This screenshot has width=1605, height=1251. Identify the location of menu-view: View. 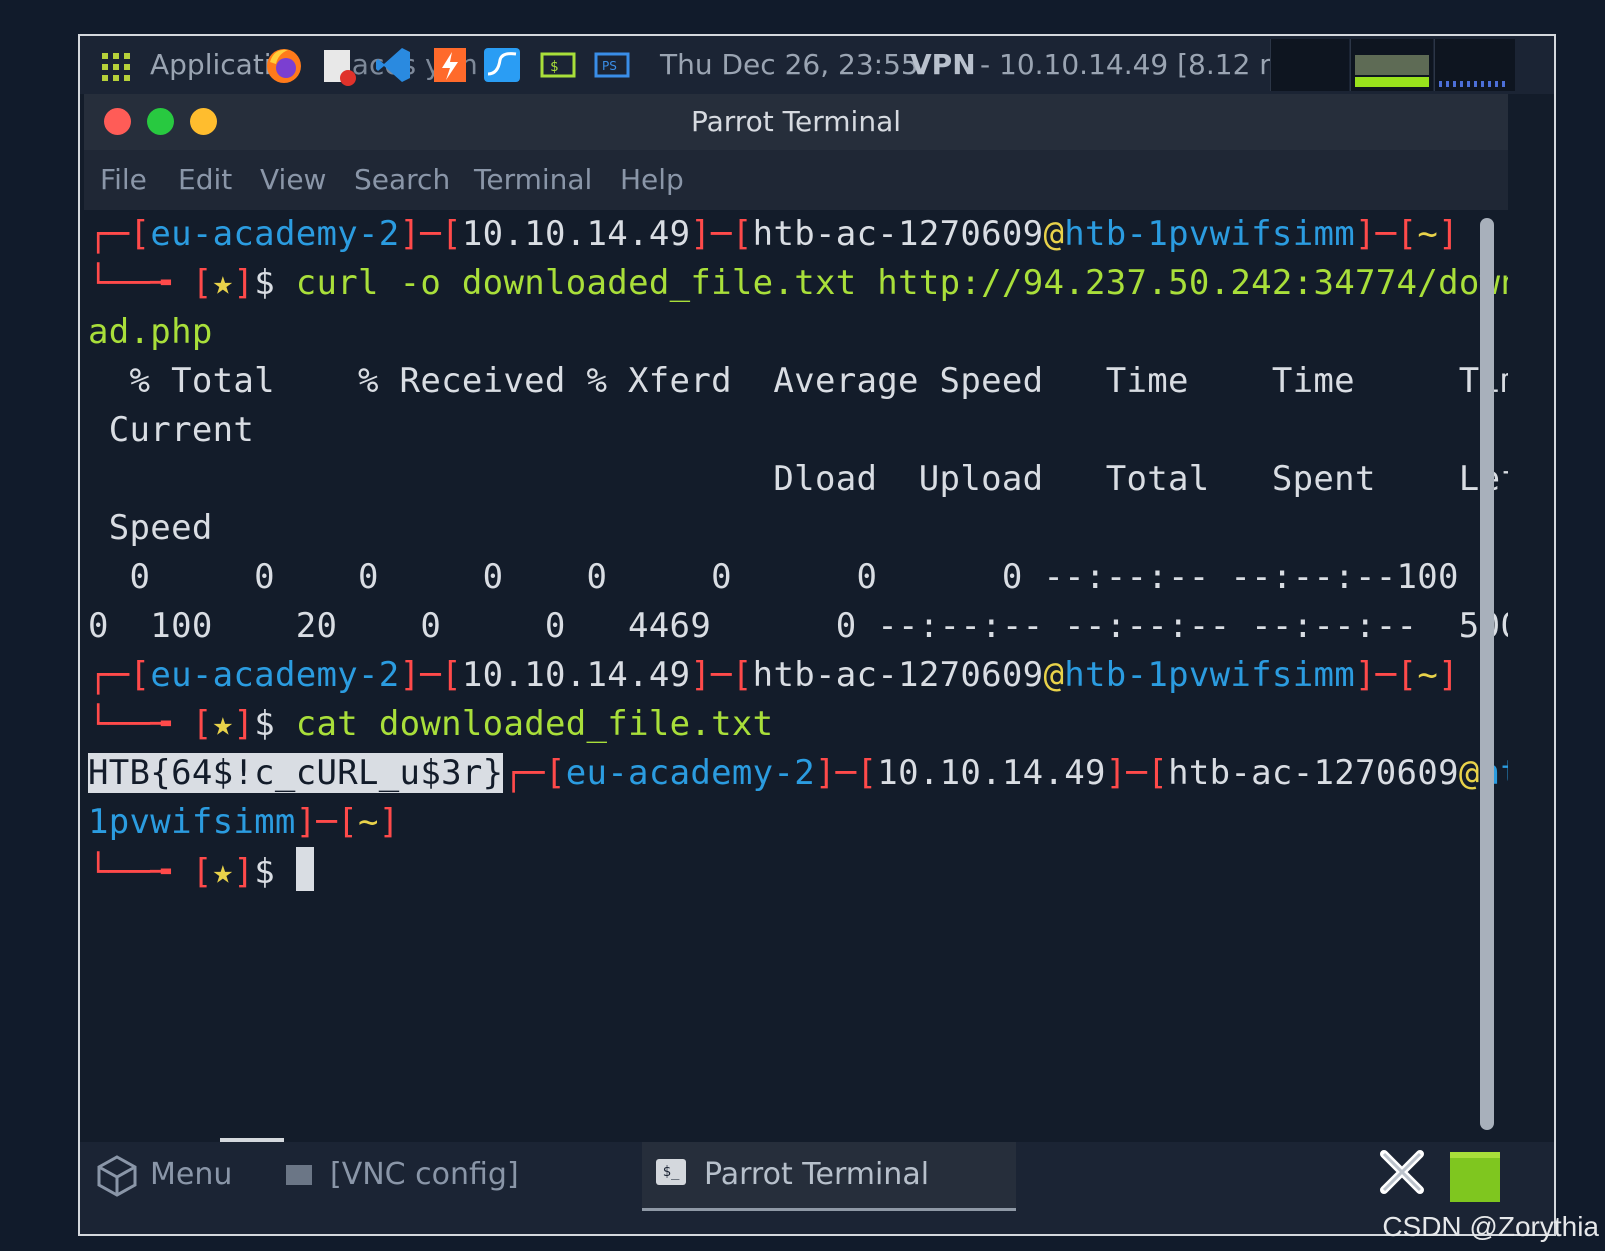
(293, 180).